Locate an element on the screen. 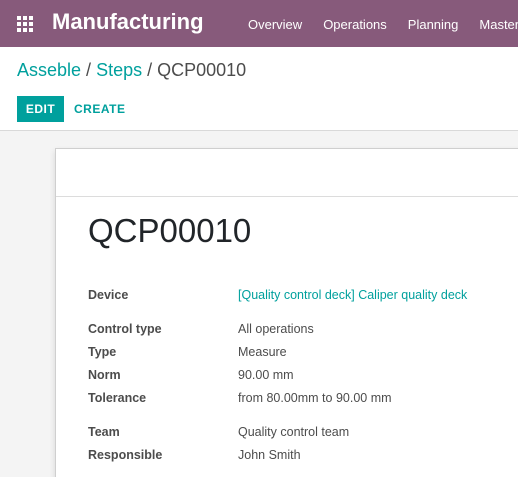 The height and width of the screenshot is (477, 518). field-label-norm: Norm is located at coordinates (104, 375).